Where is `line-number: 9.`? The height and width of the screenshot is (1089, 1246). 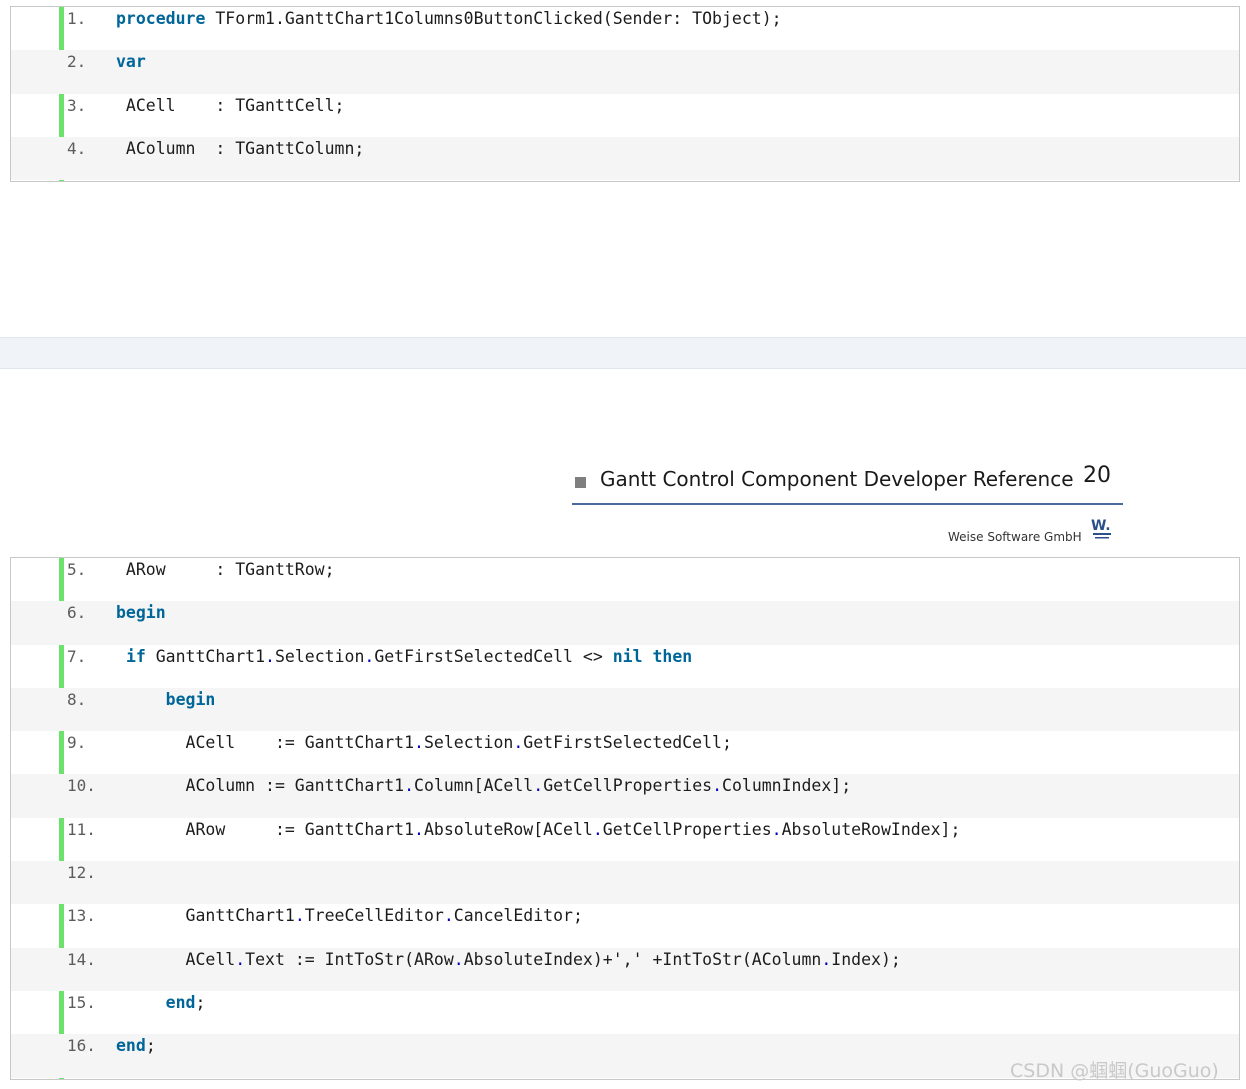
line-number: 9. is located at coordinates (77, 743).